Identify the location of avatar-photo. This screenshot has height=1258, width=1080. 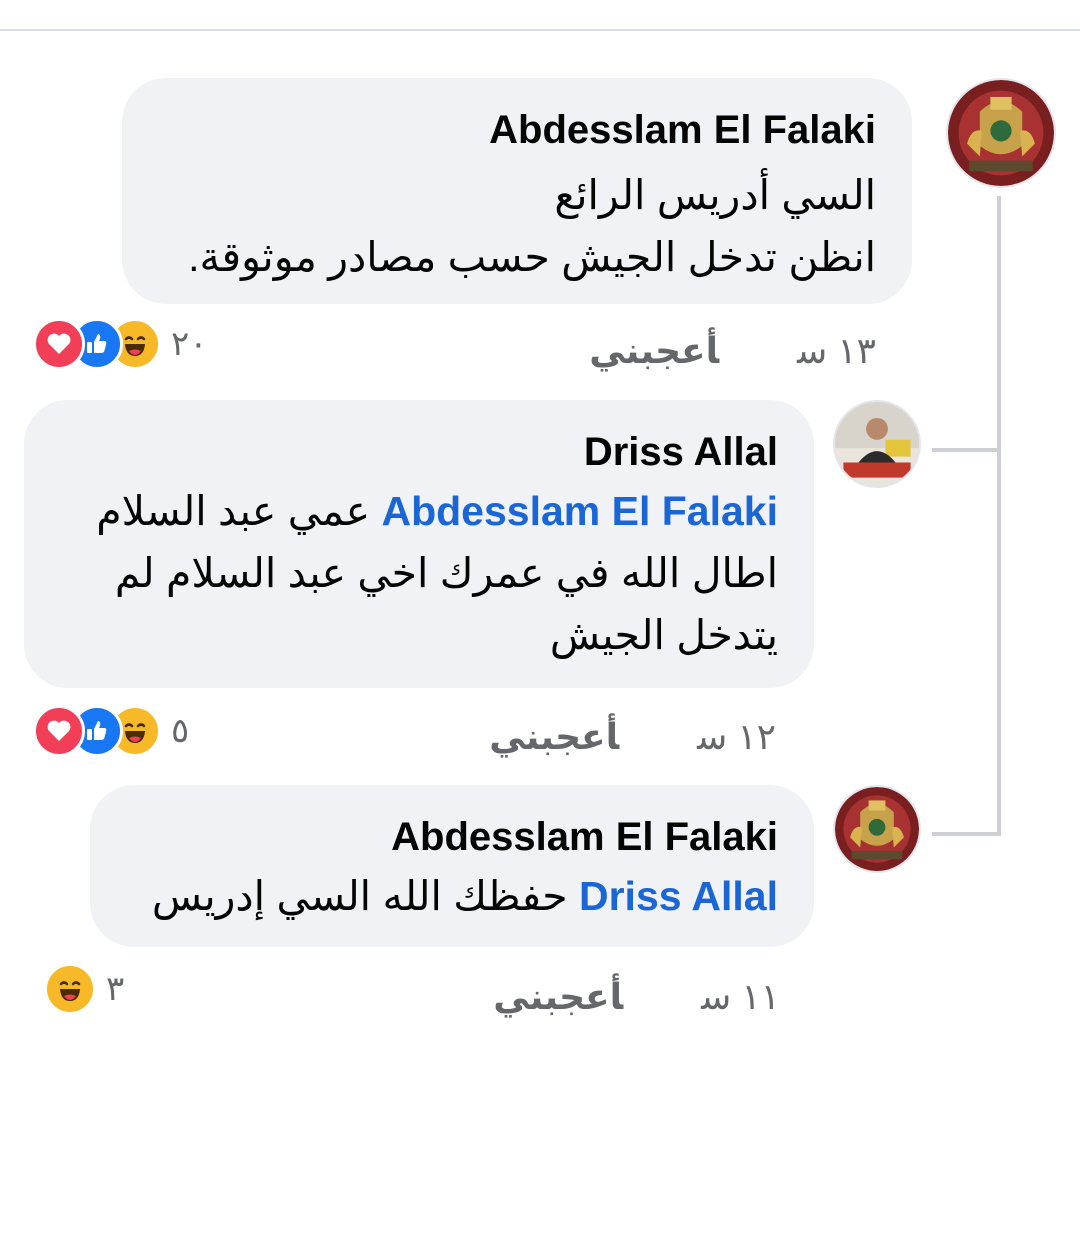
(877, 444).